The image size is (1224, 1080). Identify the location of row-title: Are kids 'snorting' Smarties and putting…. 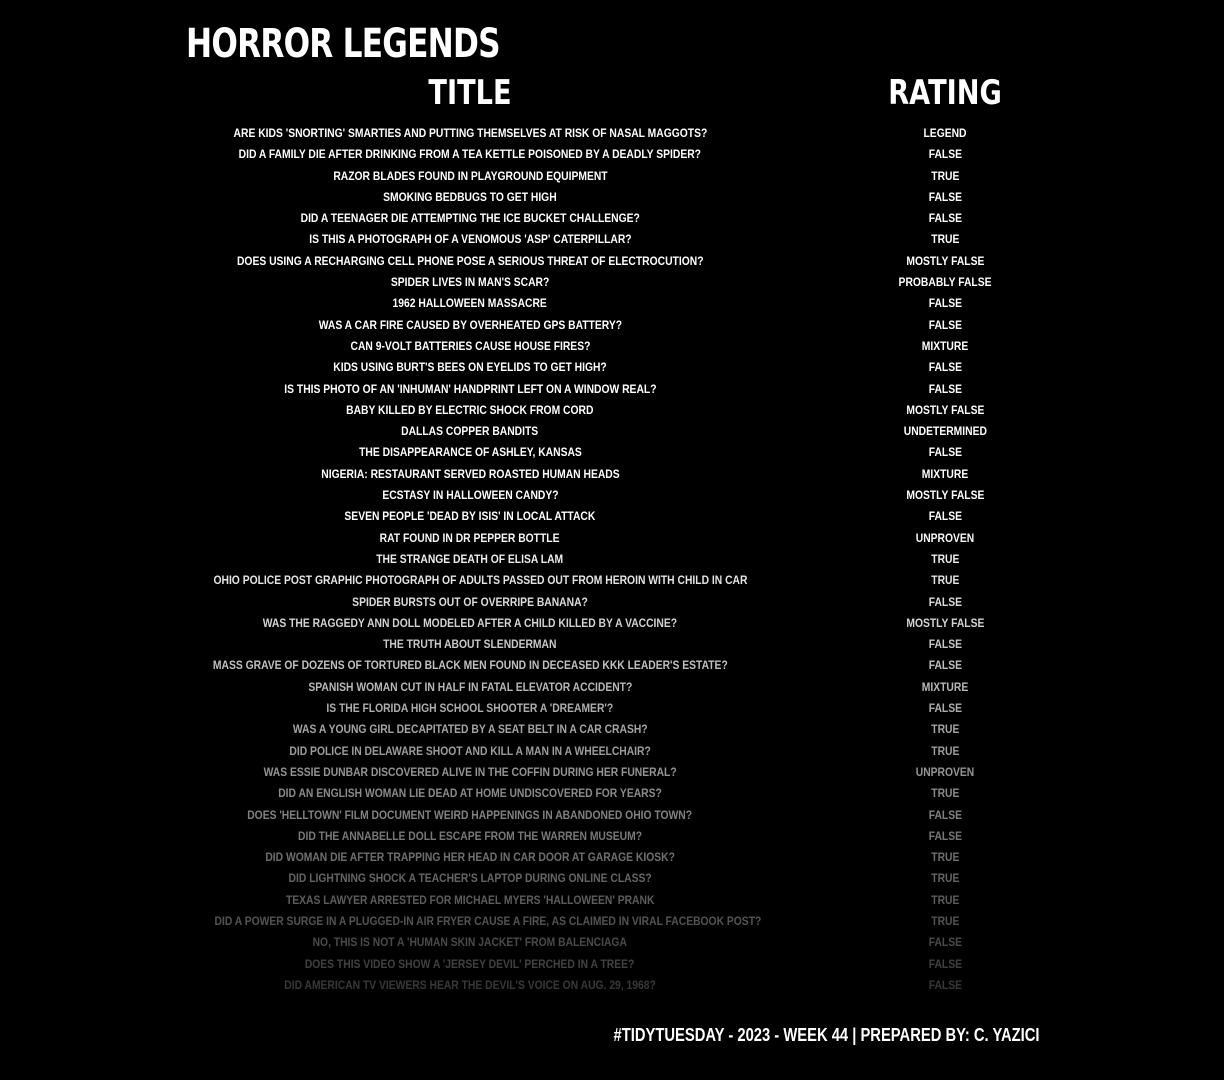
(470, 133).